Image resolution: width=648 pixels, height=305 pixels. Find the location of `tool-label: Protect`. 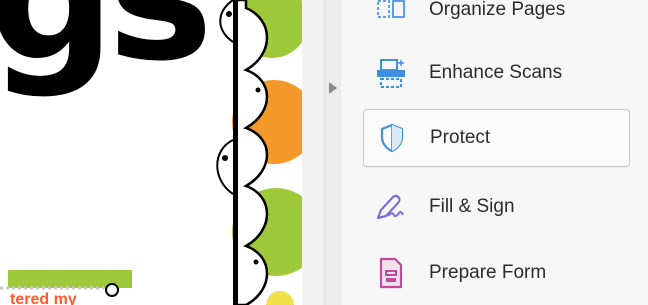

tool-label: Protect is located at coordinates (460, 137).